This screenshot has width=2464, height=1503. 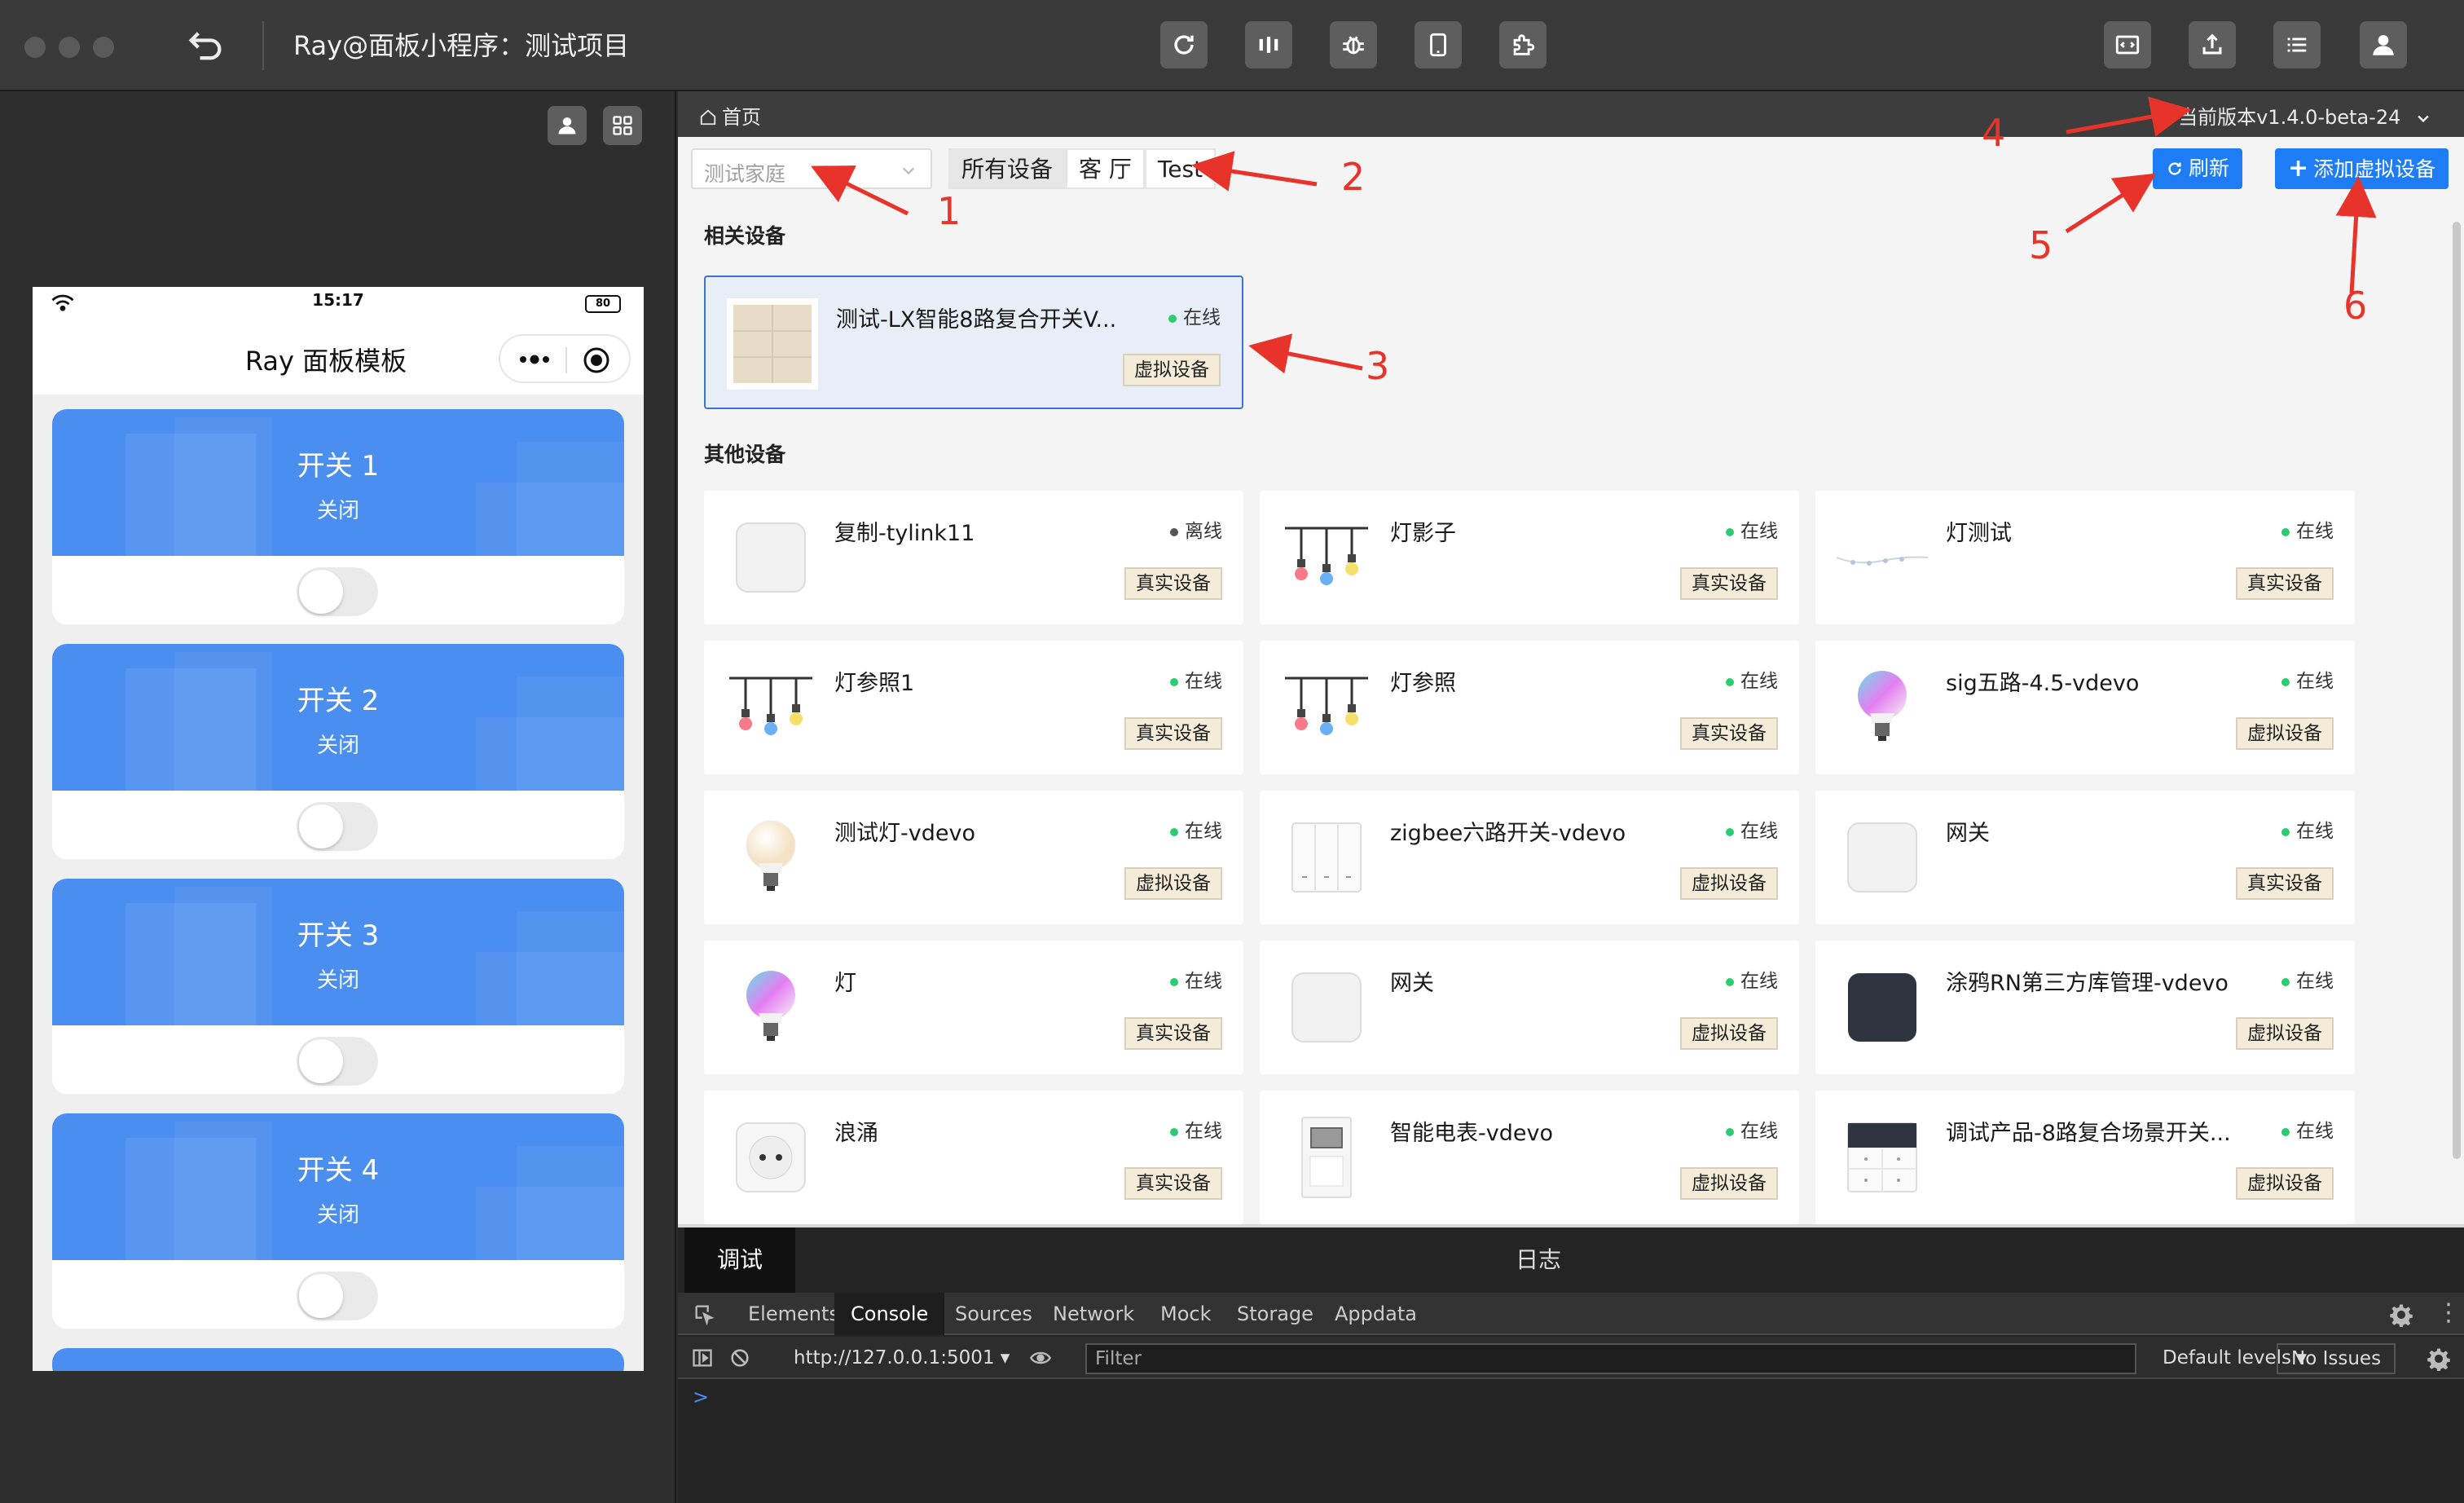 What do you see at coordinates (1040, 1358) in the screenshot?
I see `eye-icon` at bounding box center [1040, 1358].